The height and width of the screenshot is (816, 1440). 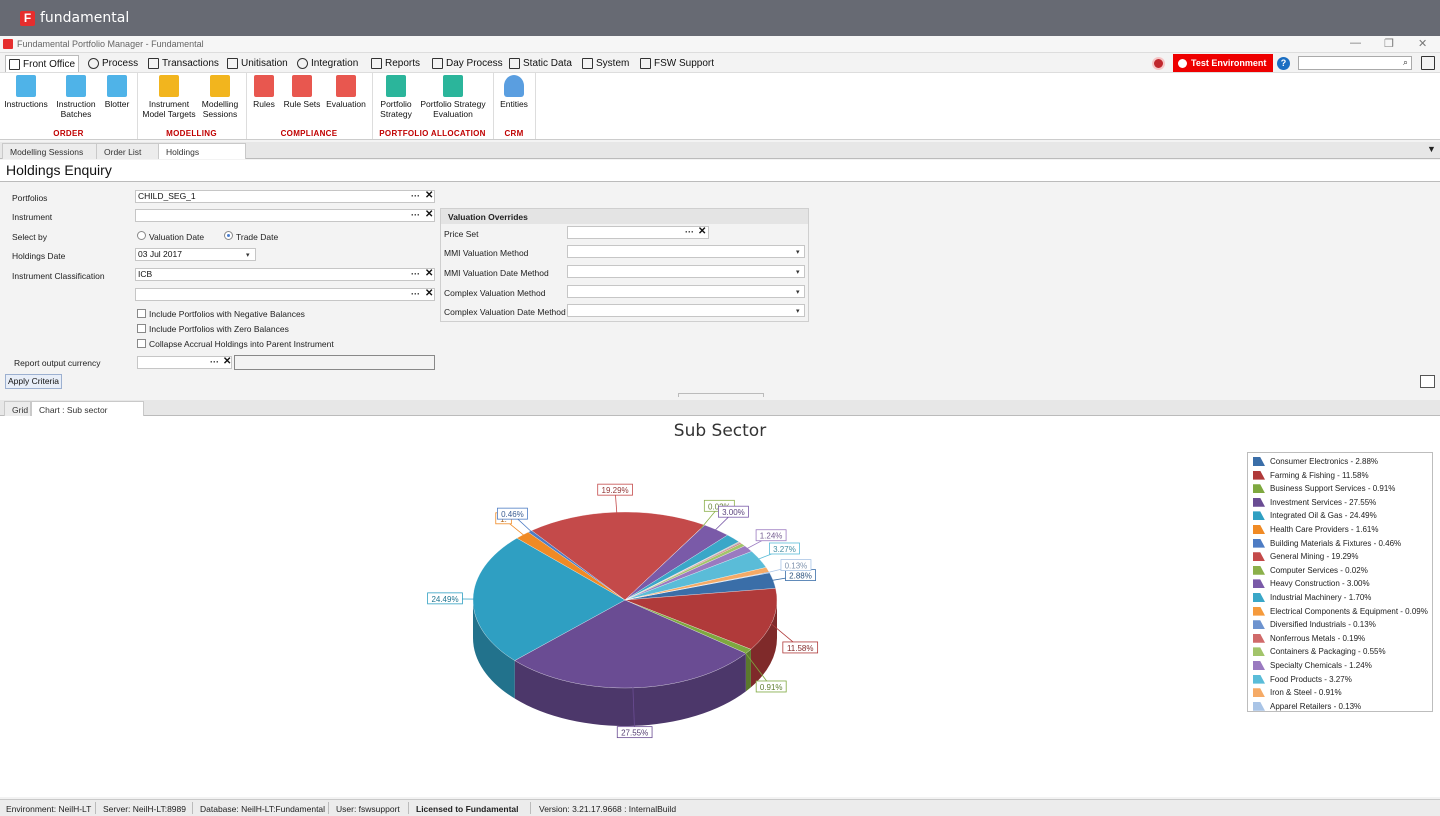 I want to click on tab-list-dropdown-icon: ▼, so click(x=1431, y=149).